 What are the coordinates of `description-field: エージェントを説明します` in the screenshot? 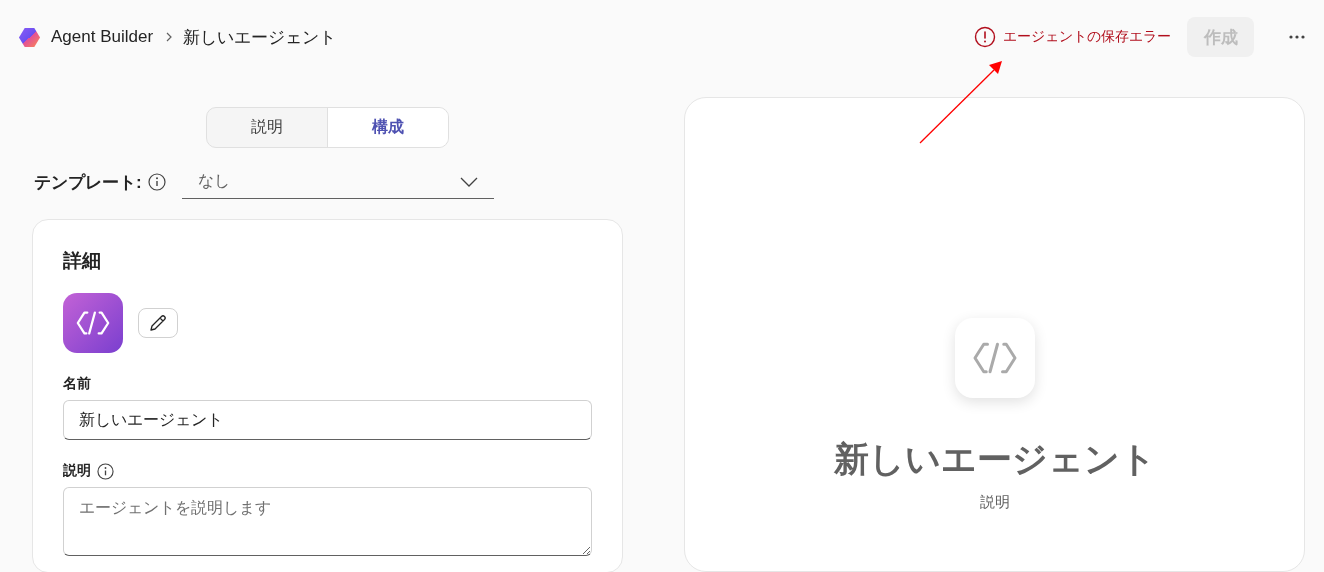 It's located at (327, 521).